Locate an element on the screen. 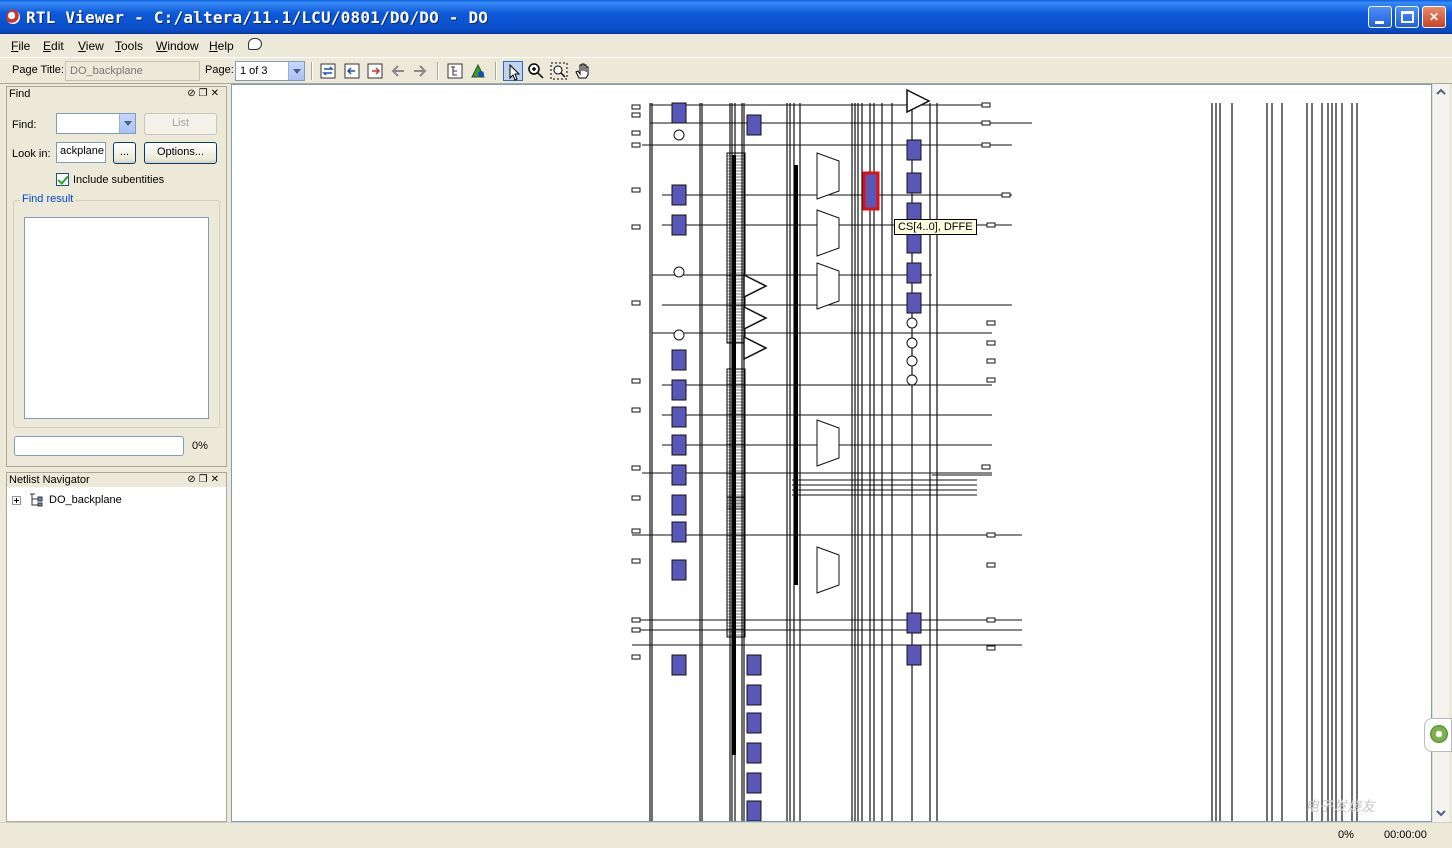  back-page-icon is located at coordinates (352, 71).